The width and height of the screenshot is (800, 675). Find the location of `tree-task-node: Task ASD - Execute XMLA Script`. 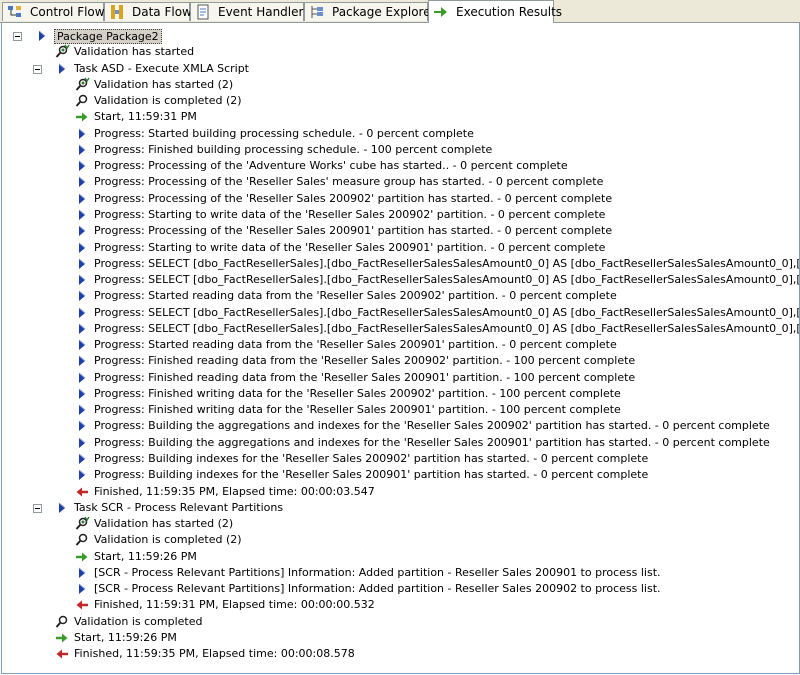

tree-task-node: Task ASD - Execute XMLA Script is located at coordinates (151, 69).